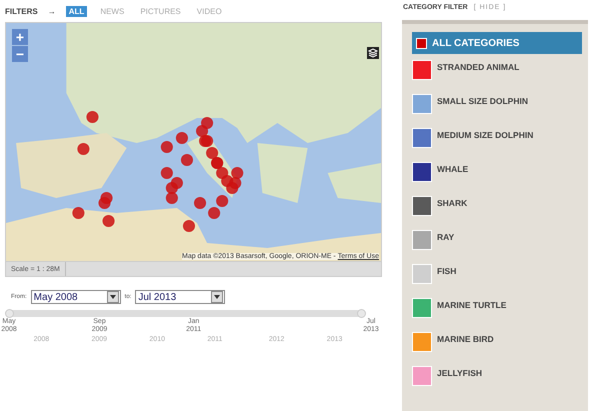 This screenshot has height=411, width=599. I want to click on filters-label: FILTERS, so click(21, 11).